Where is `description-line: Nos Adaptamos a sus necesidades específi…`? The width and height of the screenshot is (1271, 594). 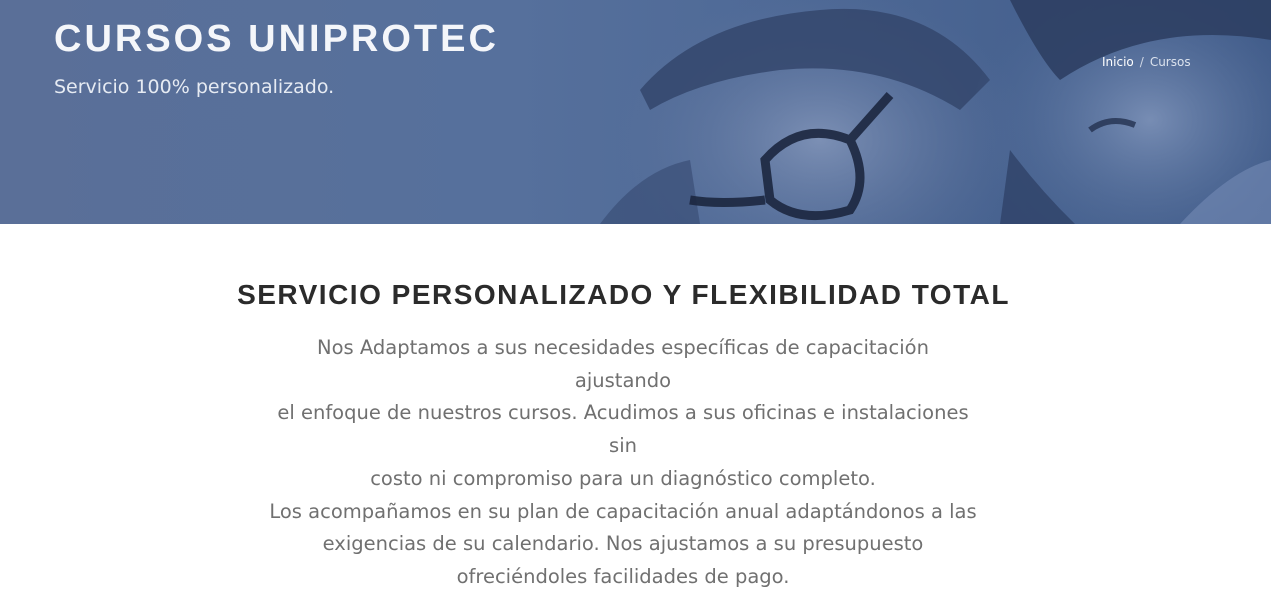
description-line: Nos Adaptamos a sus necesidades específi… is located at coordinates (623, 364).